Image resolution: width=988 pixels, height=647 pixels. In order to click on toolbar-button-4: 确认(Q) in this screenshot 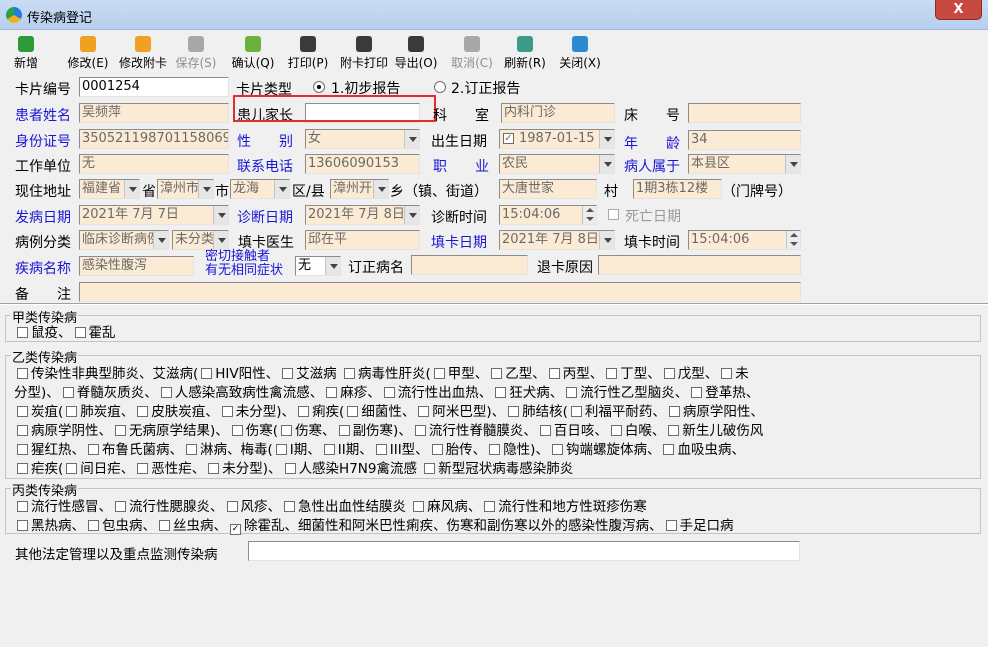, I will do `click(253, 52)`.